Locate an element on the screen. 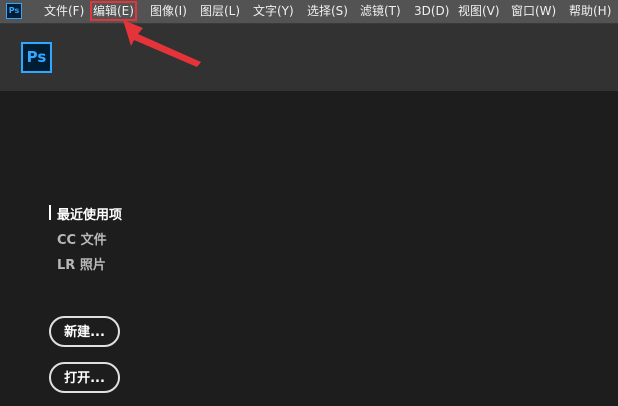 The width and height of the screenshot is (618, 406). menu-type: 文字(Y) is located at coordinates (273, 11).